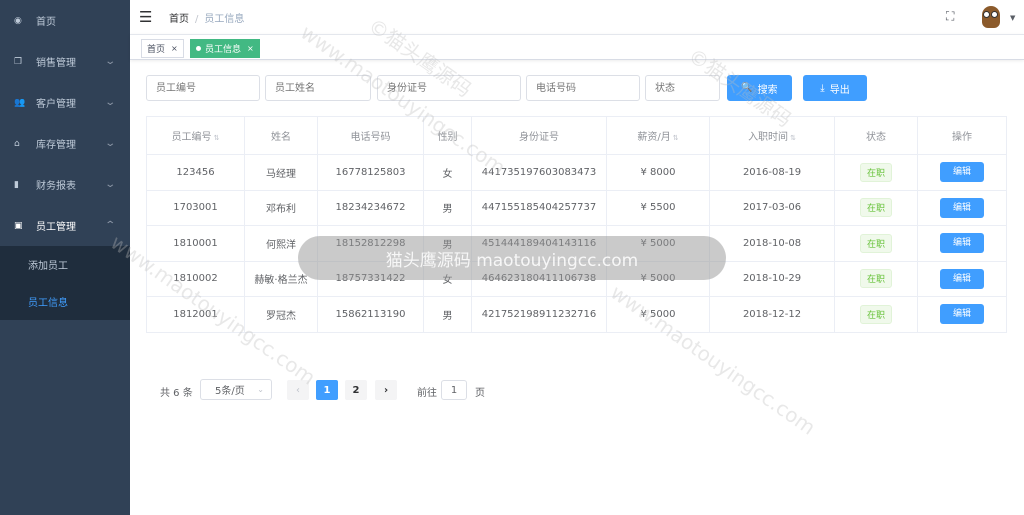  What do you see at coordinates (318, 88) in the screenshot?
I see `employee-name-input` at bounding box center [318, 88].